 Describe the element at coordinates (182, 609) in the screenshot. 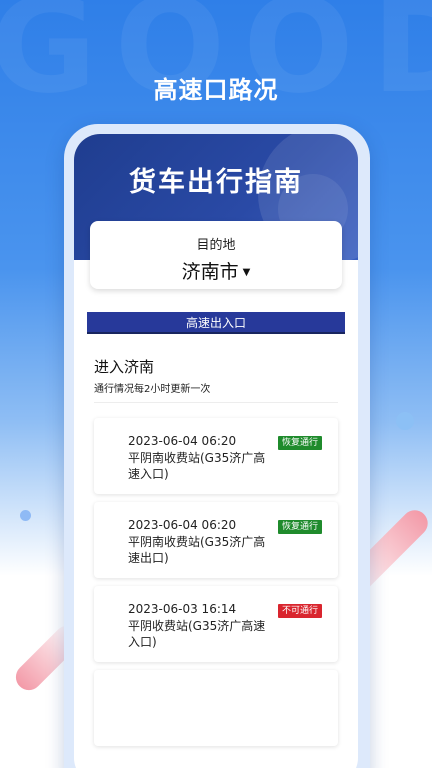

I see `item-time: 2023-06-03 16:14` at that location.